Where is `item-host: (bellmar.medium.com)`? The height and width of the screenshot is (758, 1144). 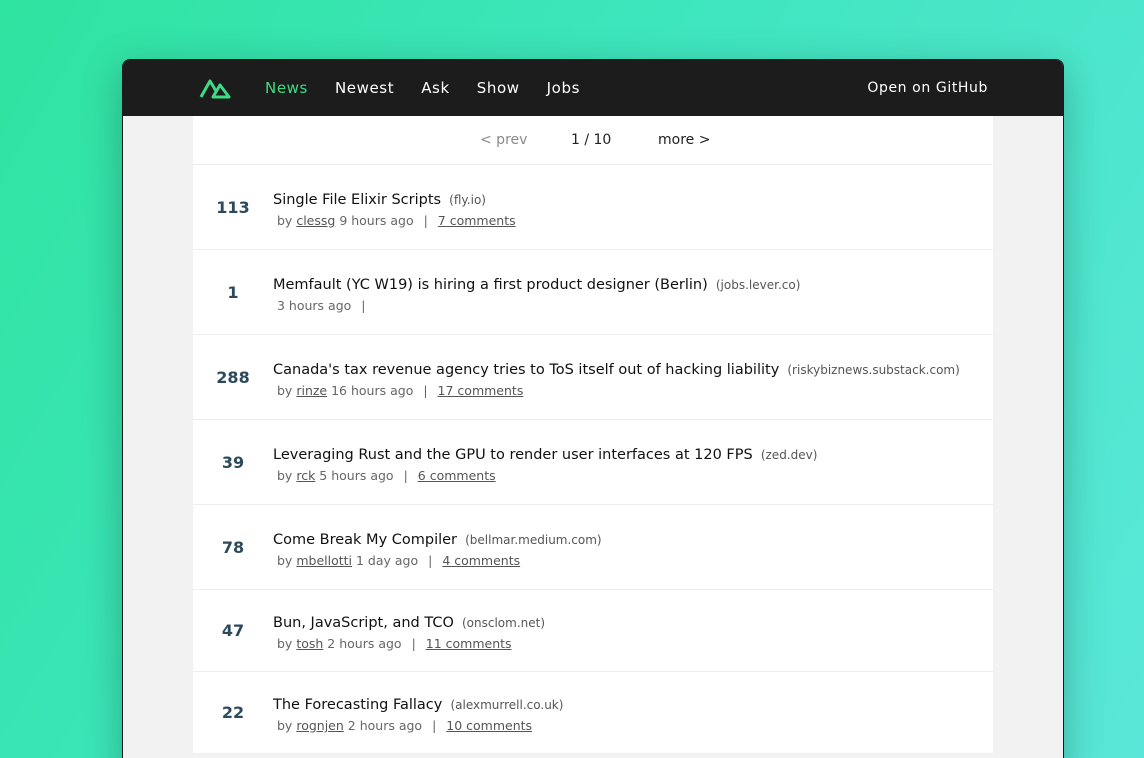 item-host: (bellmar.medium.com) is located at coordinates (533, 540).